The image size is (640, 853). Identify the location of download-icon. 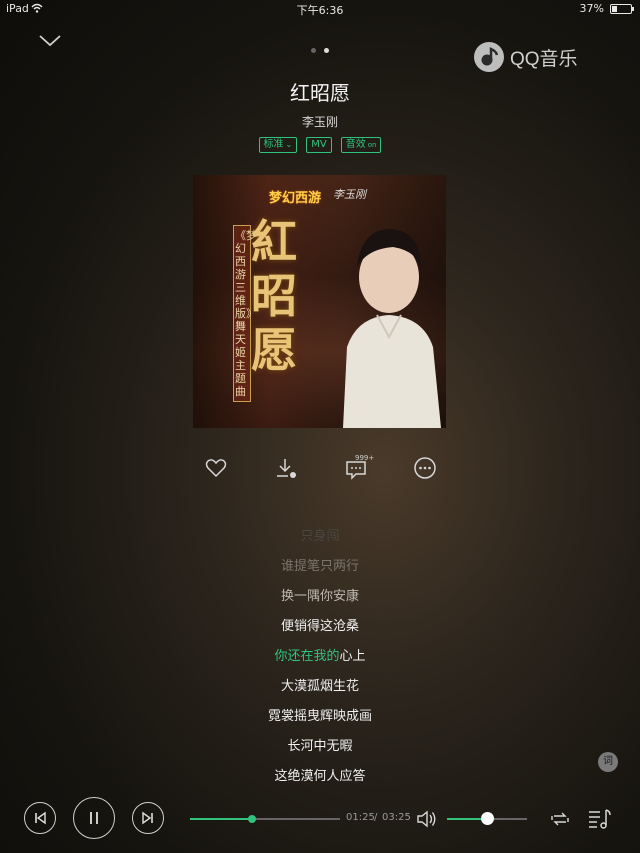
(286, 468).